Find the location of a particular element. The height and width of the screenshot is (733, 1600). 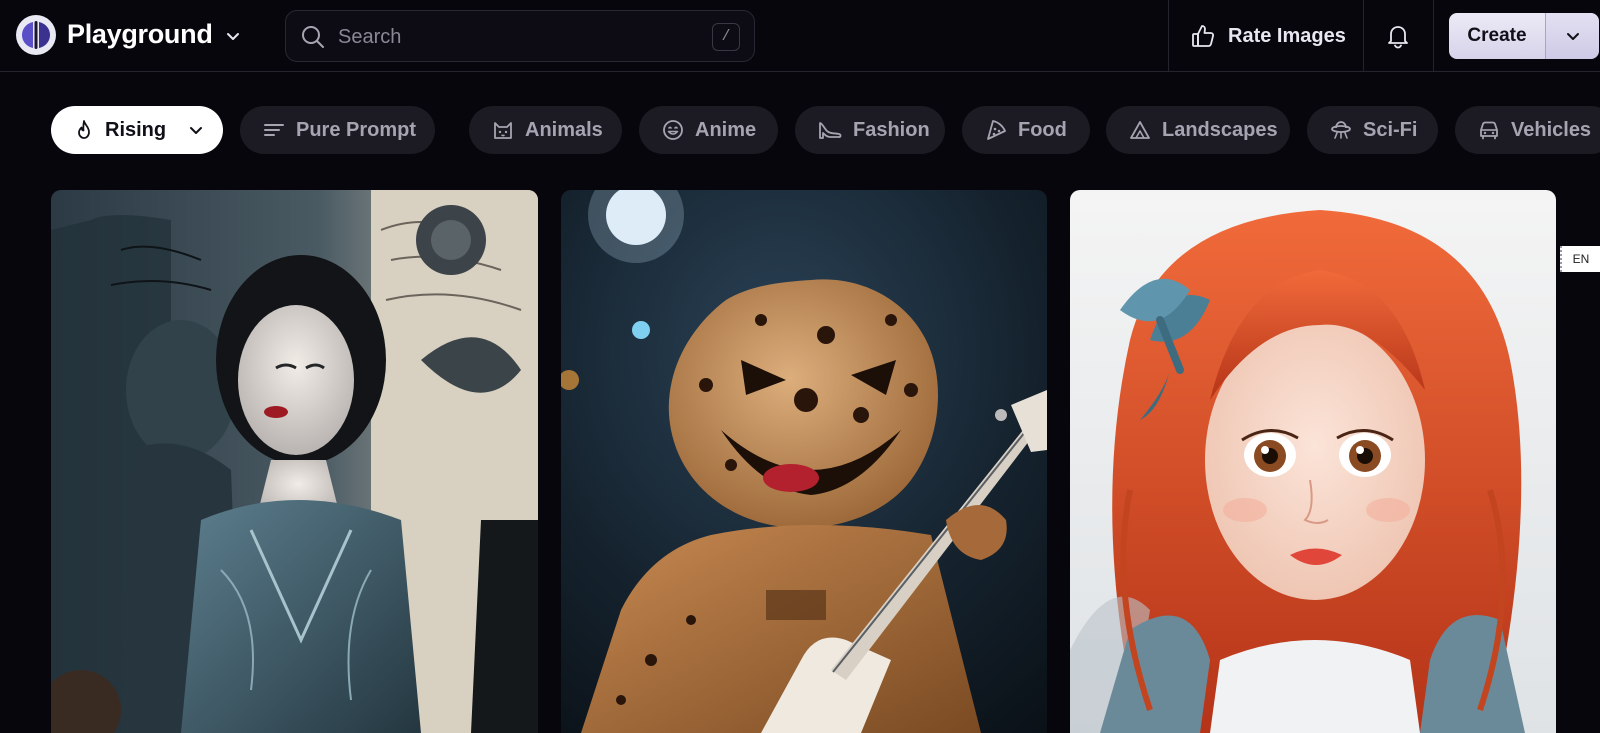

smile-icon is located at coordinates (673, 130).